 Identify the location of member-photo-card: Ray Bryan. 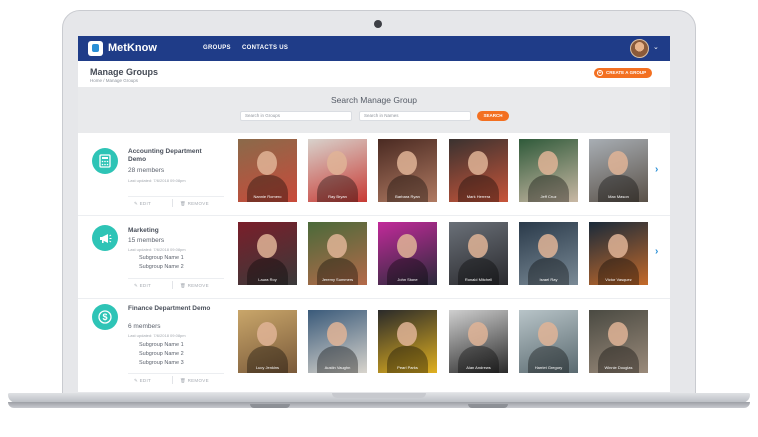
(337, 170).